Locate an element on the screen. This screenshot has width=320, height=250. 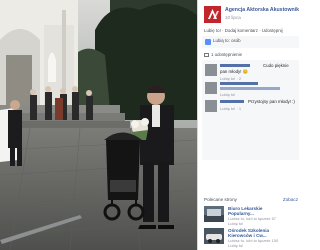
comment-text-redacted is located at coordinates (250, 88).